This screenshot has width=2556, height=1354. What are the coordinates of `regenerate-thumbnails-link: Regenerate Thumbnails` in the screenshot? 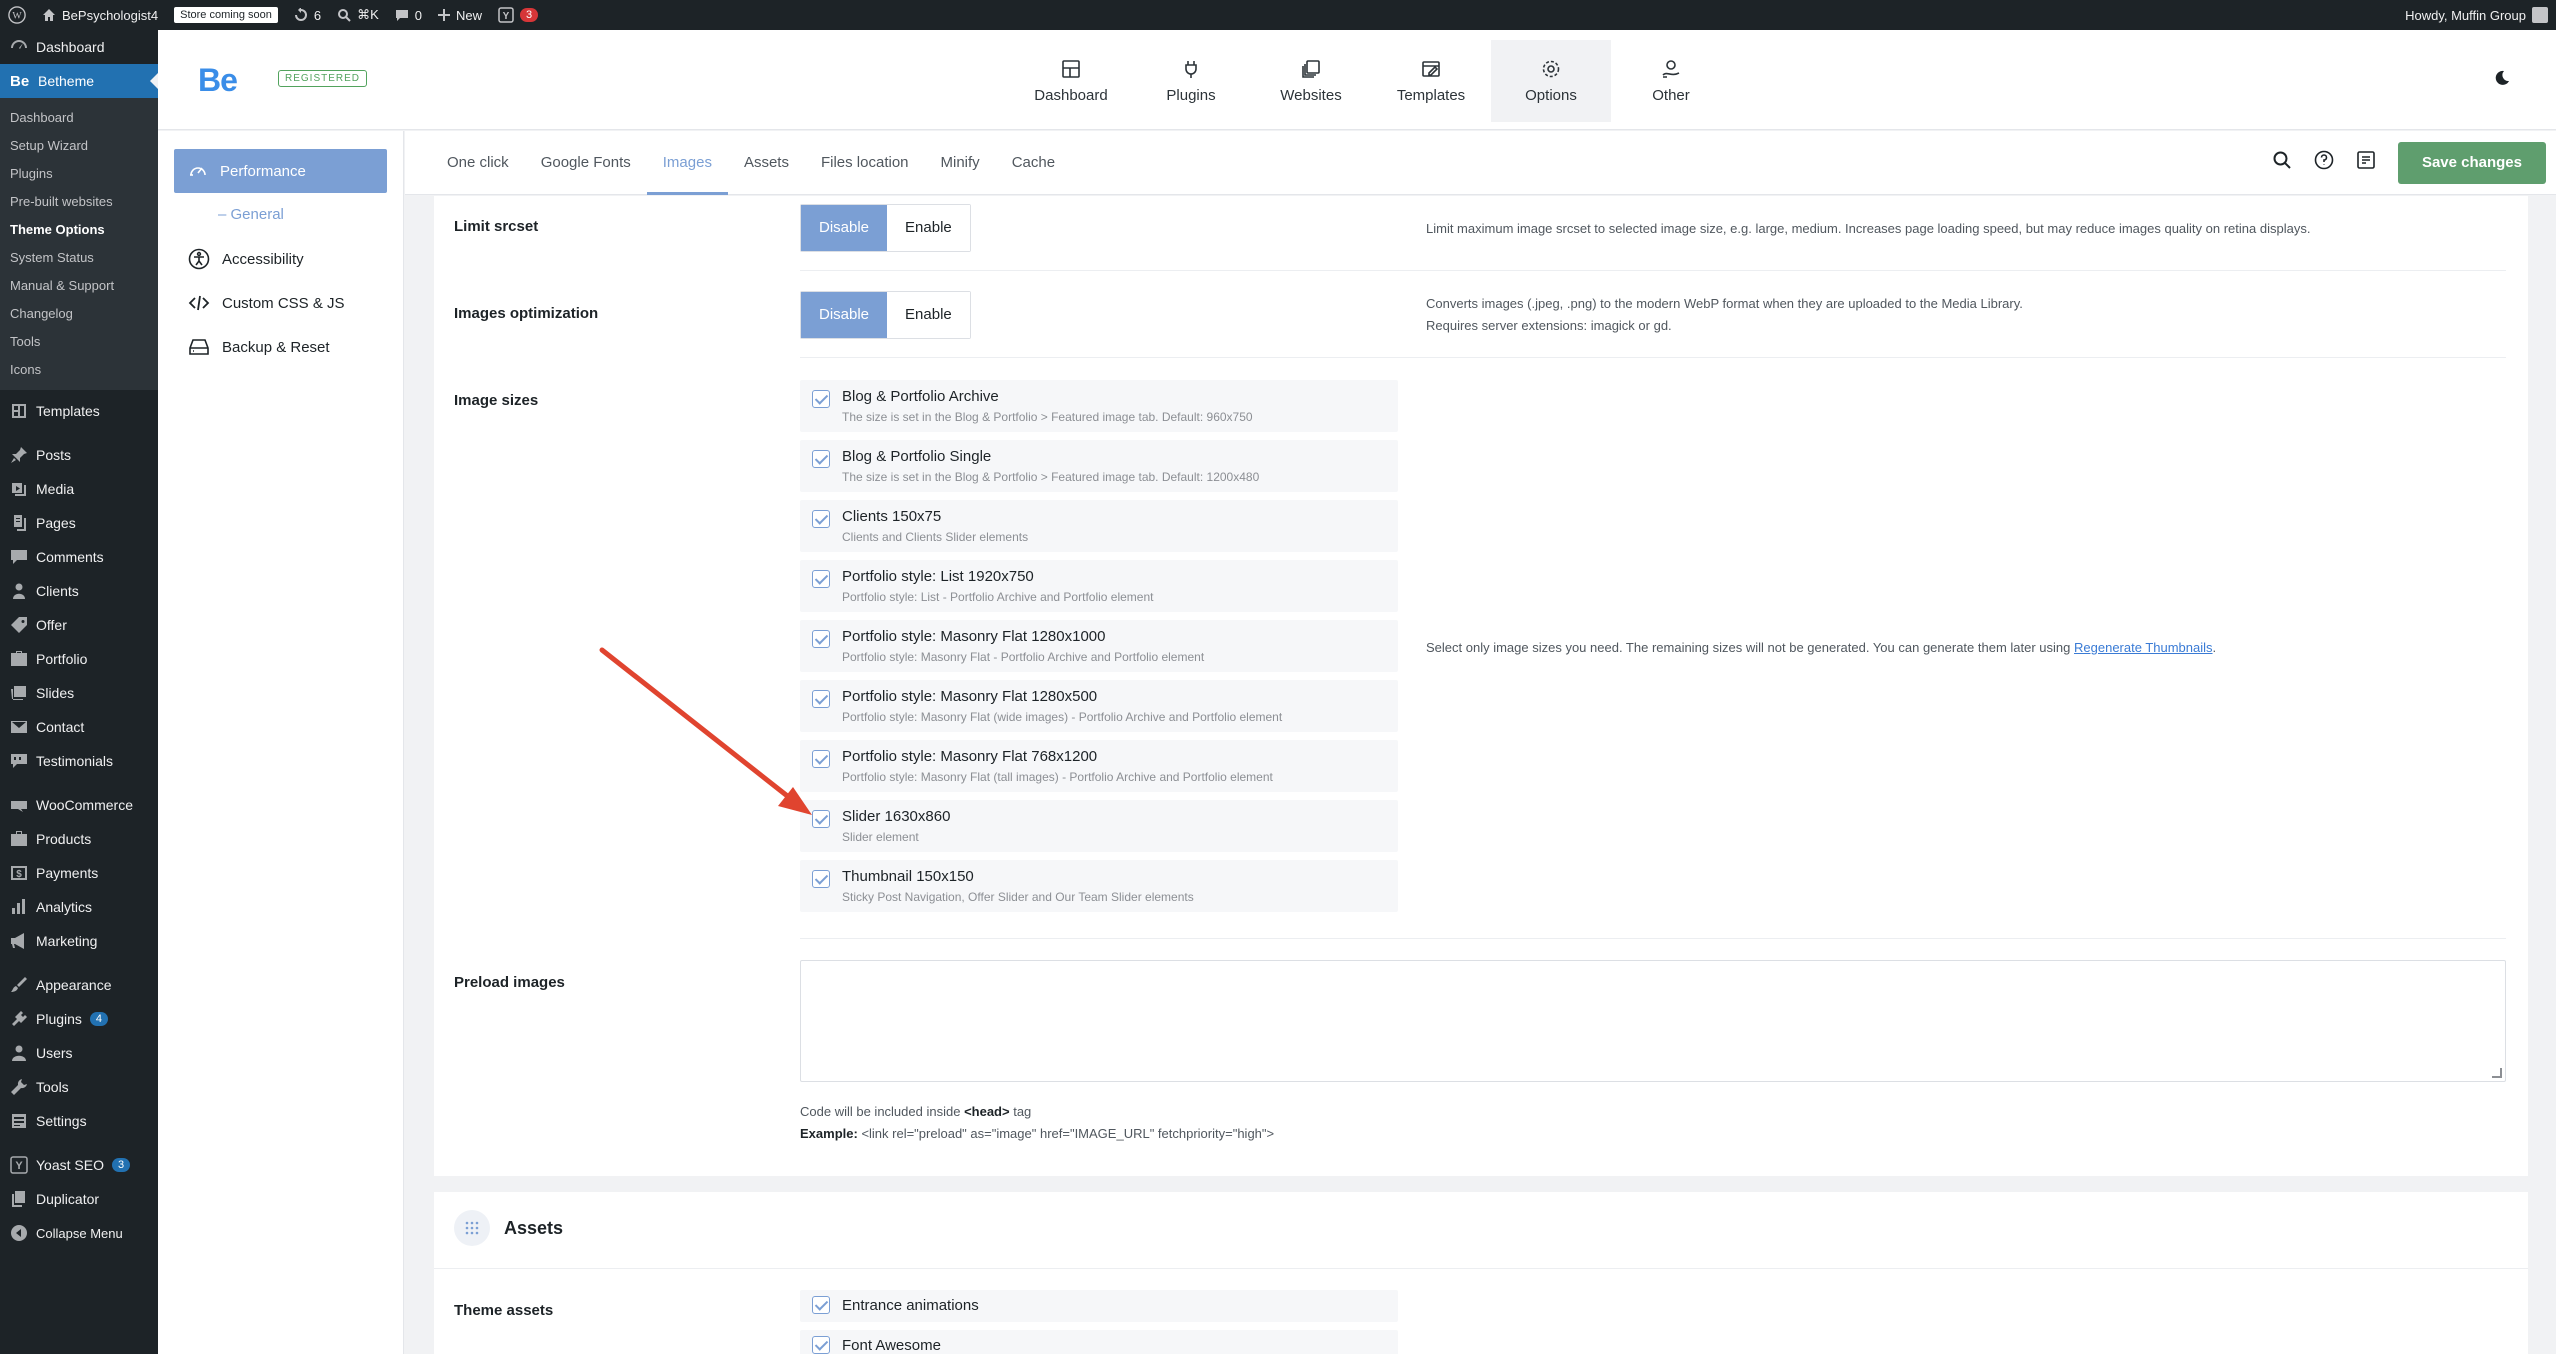 It's located at (2143, 647).